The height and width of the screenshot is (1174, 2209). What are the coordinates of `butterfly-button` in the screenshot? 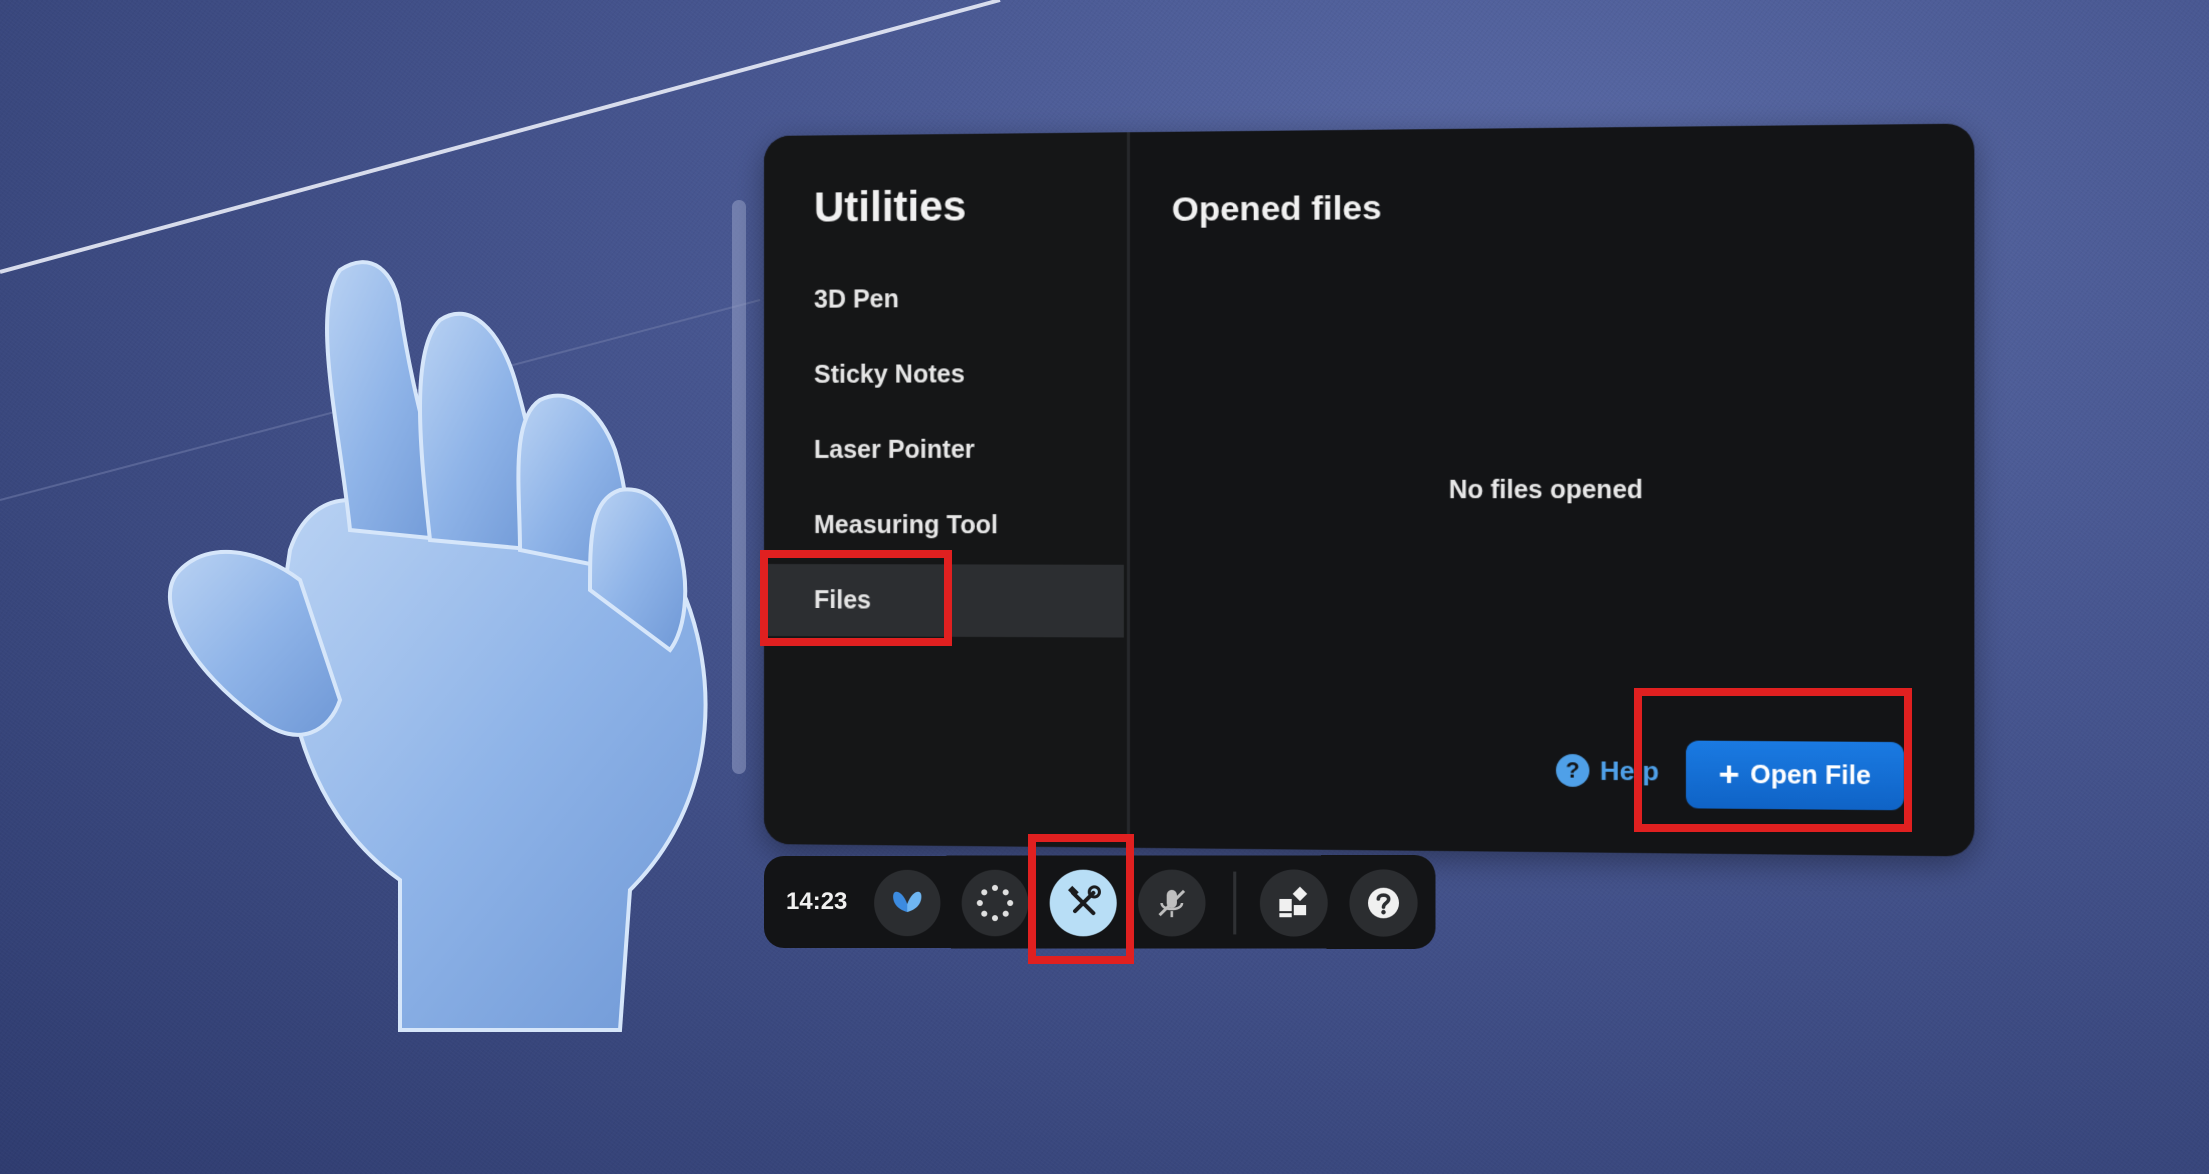 It's located at (907, 903).